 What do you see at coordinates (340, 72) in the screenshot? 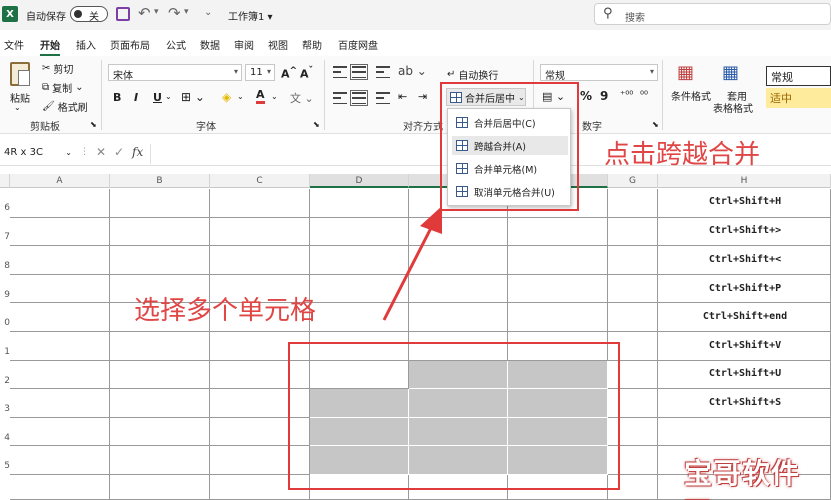
I see `align-top-icon` at bounding box center [340, 72].